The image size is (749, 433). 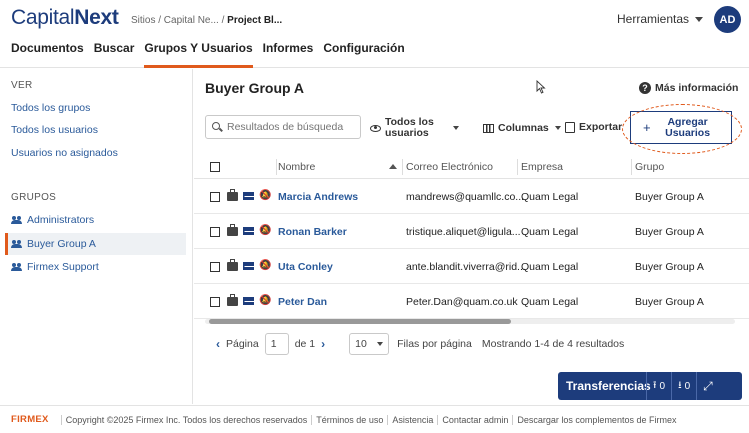 What do you see at coordinates (114, 54) in the screenshot?
I see `tab-buscar: Buscar` at bounding box center [114, 54].